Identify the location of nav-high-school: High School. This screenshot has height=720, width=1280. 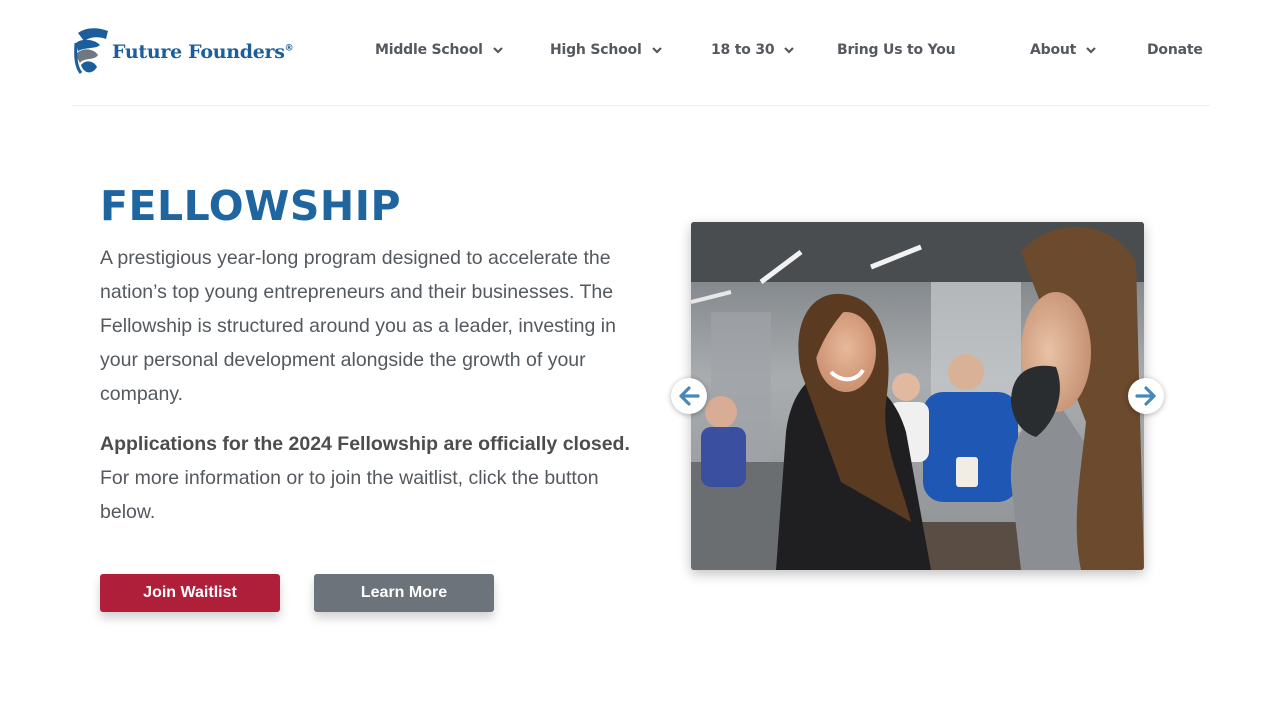
(606, 50).